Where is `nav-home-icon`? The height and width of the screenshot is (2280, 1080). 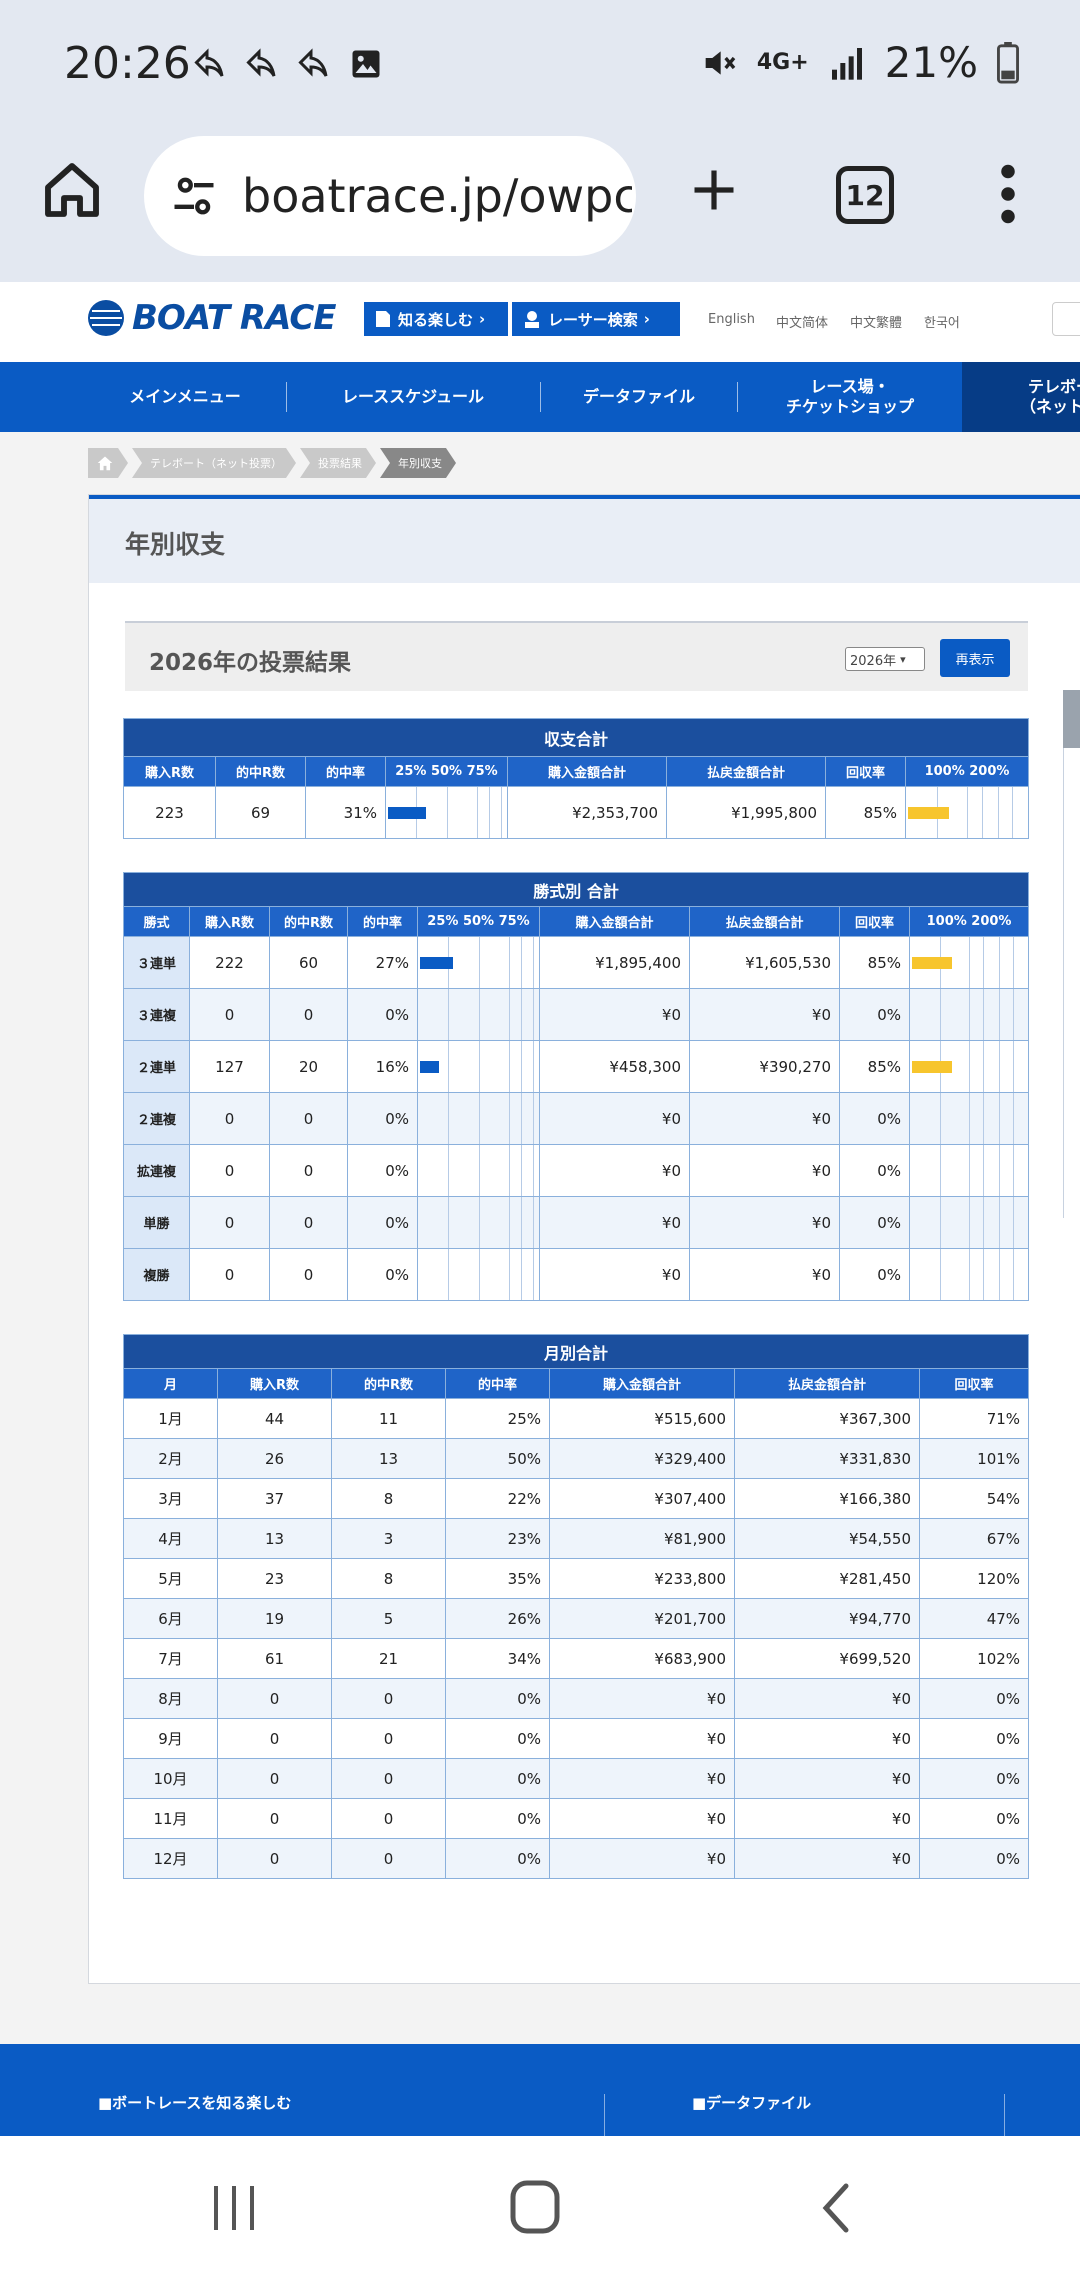
nav-home-icon is located at coordinates (535, 2207).